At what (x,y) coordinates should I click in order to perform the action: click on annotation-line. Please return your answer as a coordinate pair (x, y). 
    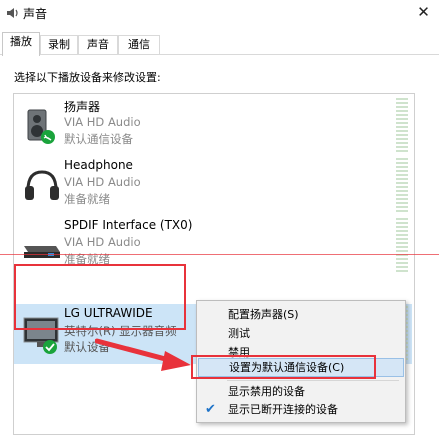
    Looking at the image, I should click on (219, 254).